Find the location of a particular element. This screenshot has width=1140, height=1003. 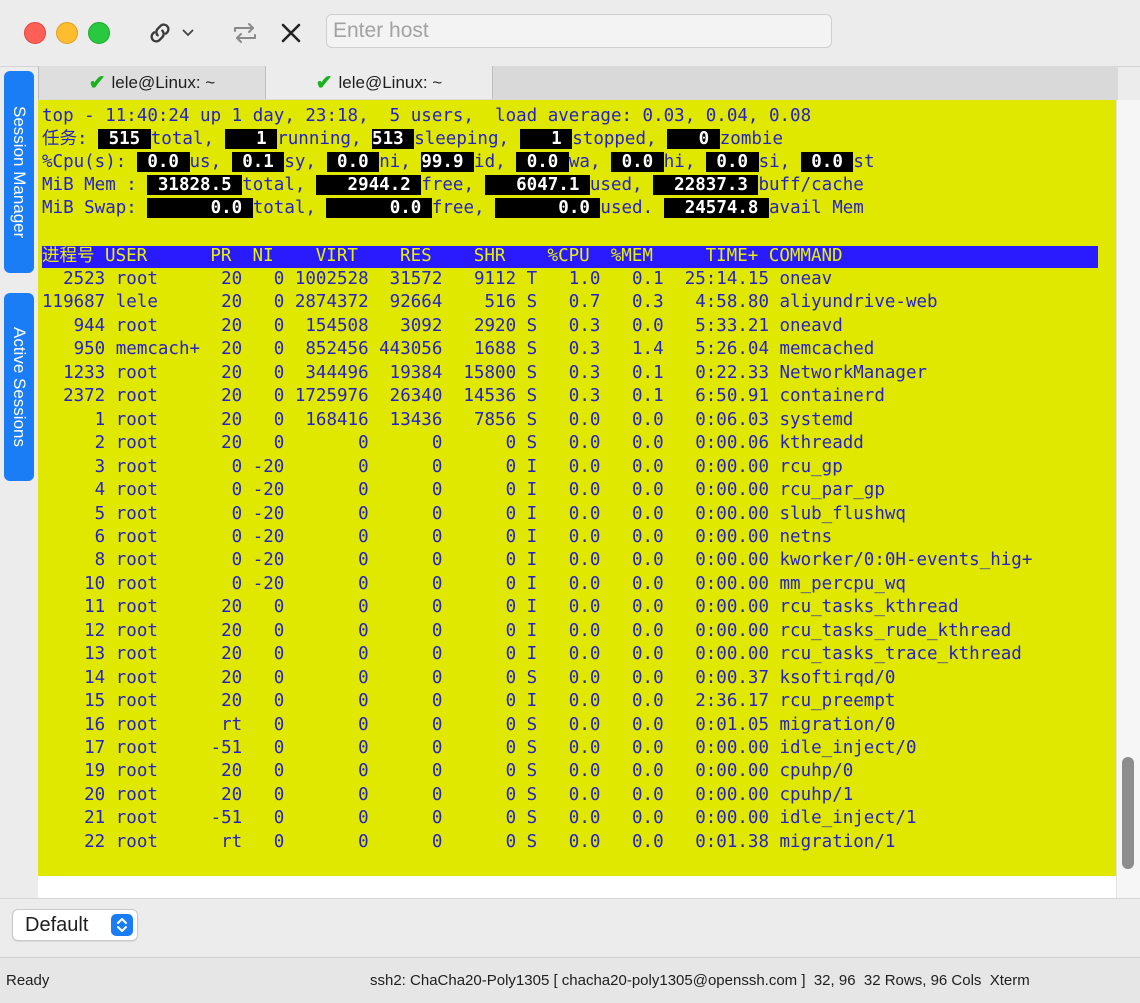

session-tab-2: ✔ lele@Linux: ~ is located at coordinates (379, 82).